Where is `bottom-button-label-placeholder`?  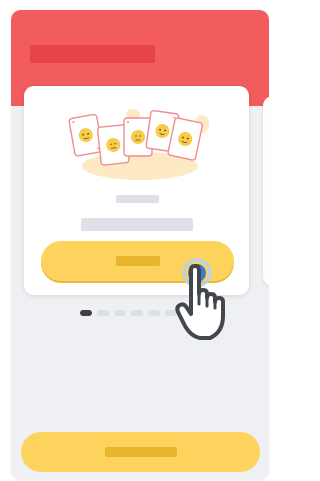
bottom-button-label-placeholder is located at coordinates (141, 452).